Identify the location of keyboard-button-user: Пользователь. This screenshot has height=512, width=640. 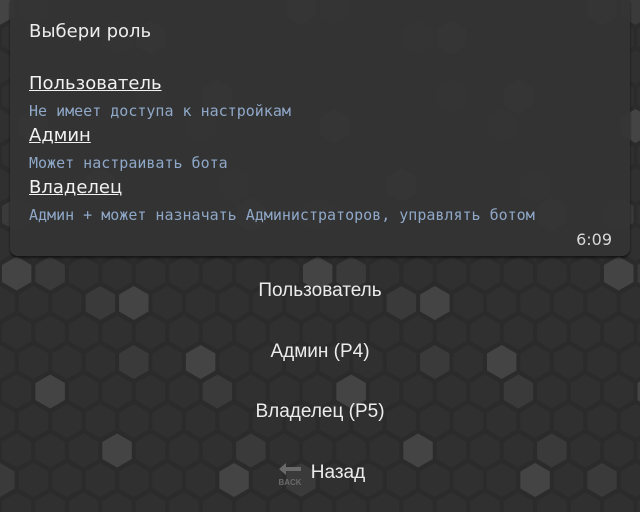
(320, 291).